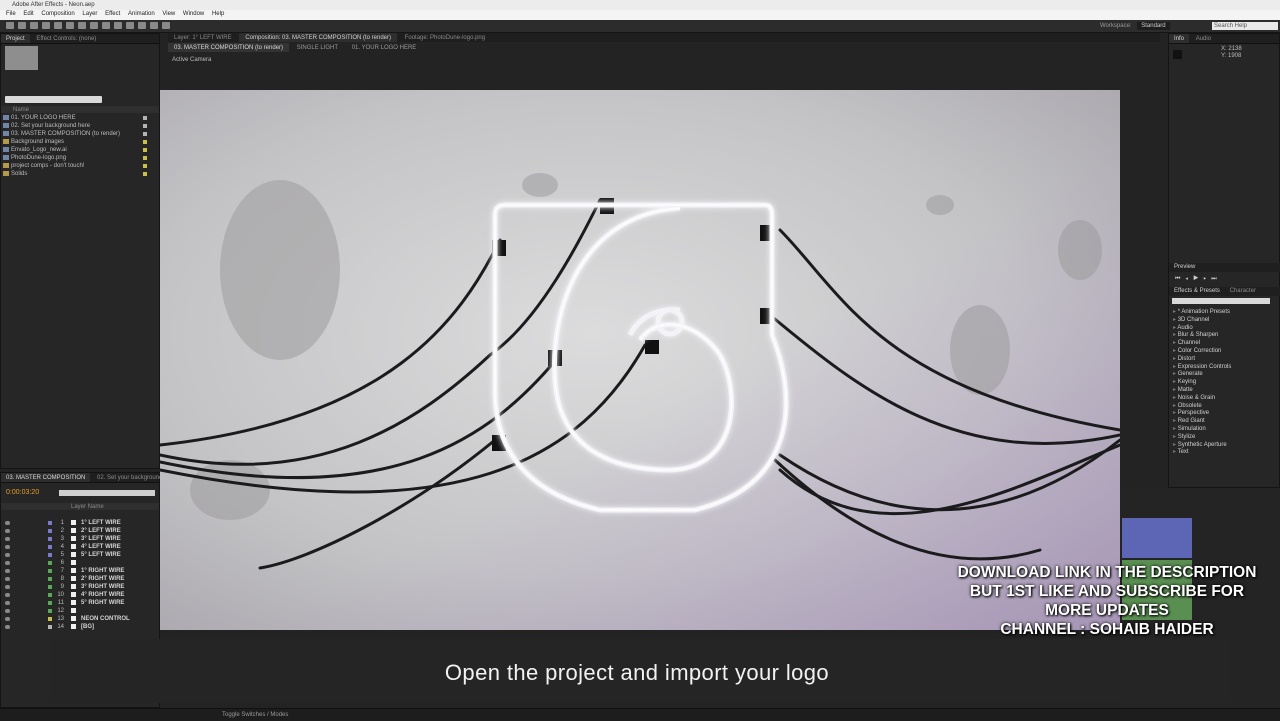 The width and height of the screenshot is (1280, 721). I want to click on layer-name: 3° LEFT WIRE, so click(101, 539).